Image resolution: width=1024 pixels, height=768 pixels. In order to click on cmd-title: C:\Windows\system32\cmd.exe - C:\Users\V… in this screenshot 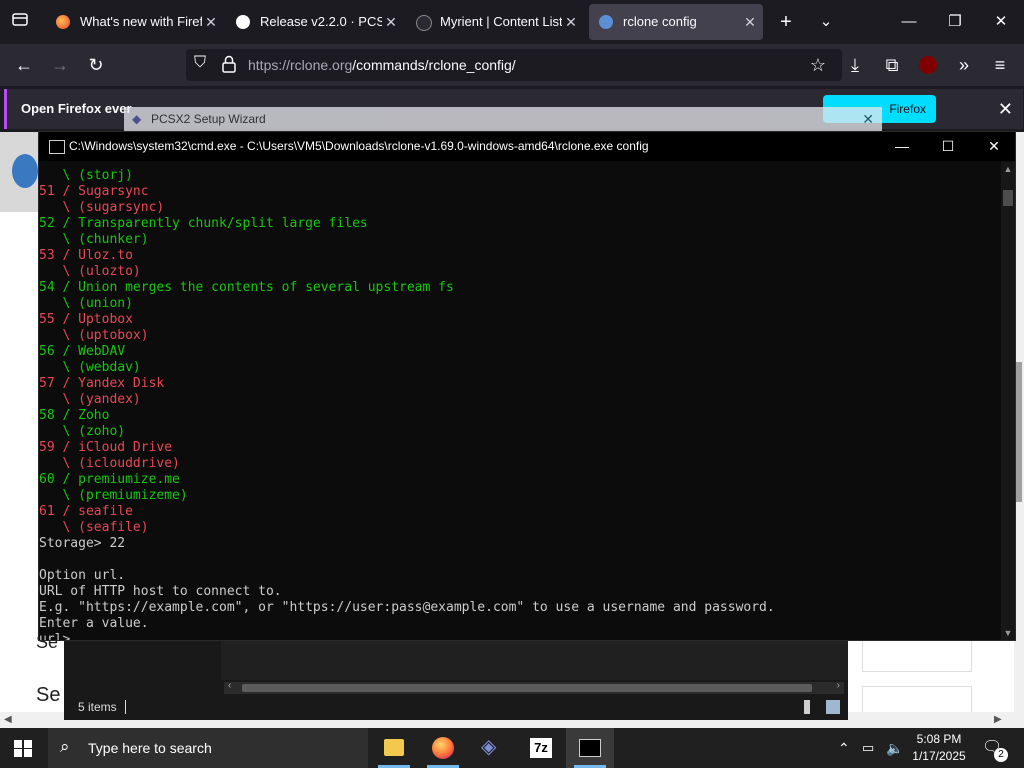, I will do `click(359, 146)`.